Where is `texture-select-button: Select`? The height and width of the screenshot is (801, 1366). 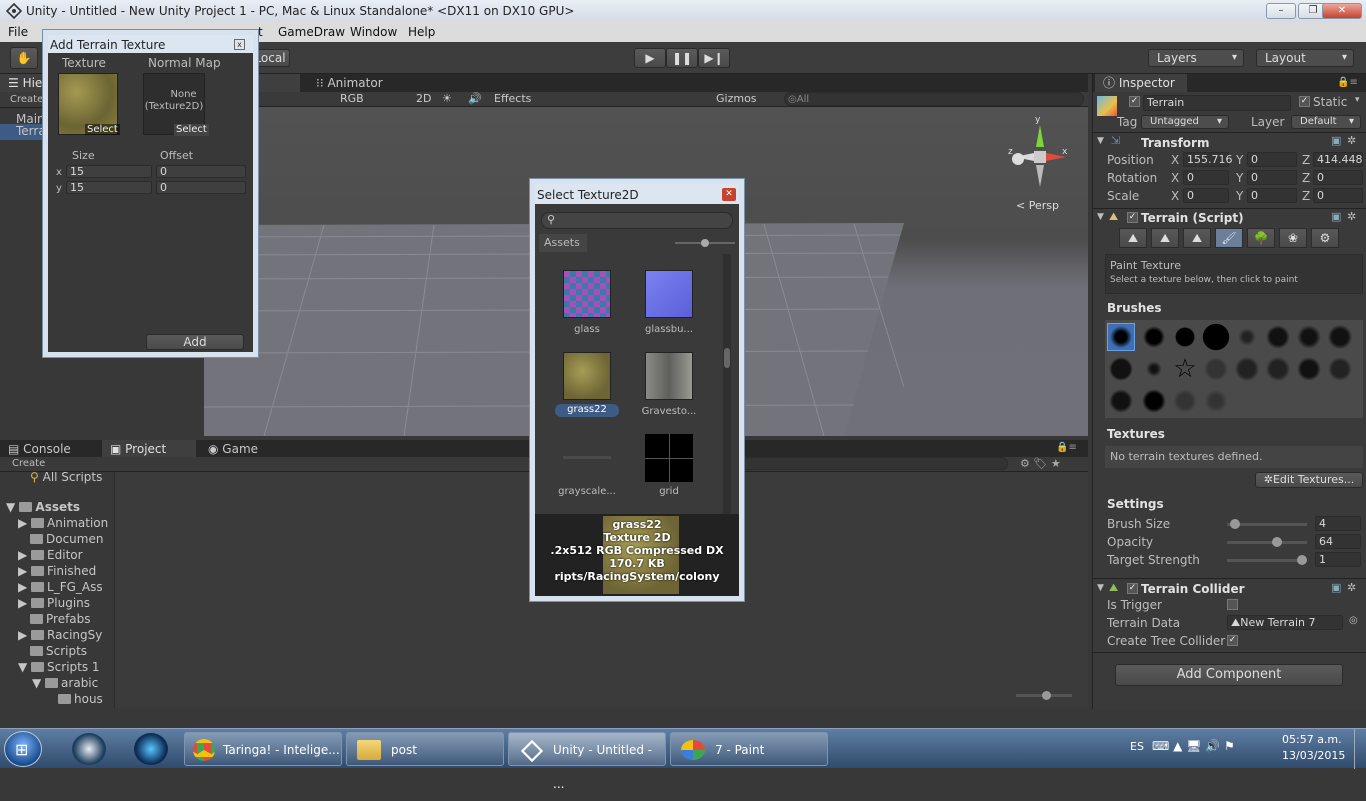 texture-select-button: Select is located at coordinates (102, 129).